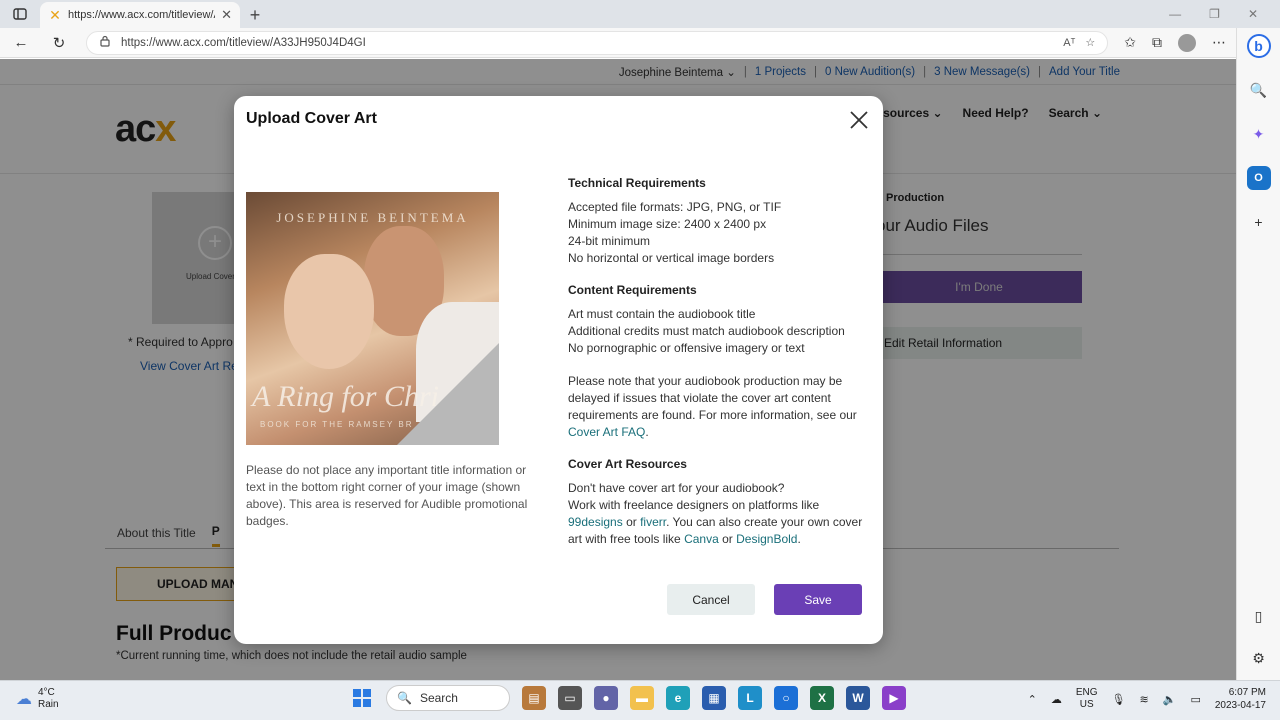 The height and width of the screenshot is (720, 1280). Describe the element at coordinates (675, 207) in the screenshot. I see `tech-line: Accepted file formats: JPG, PNG, or TIF` at that location.